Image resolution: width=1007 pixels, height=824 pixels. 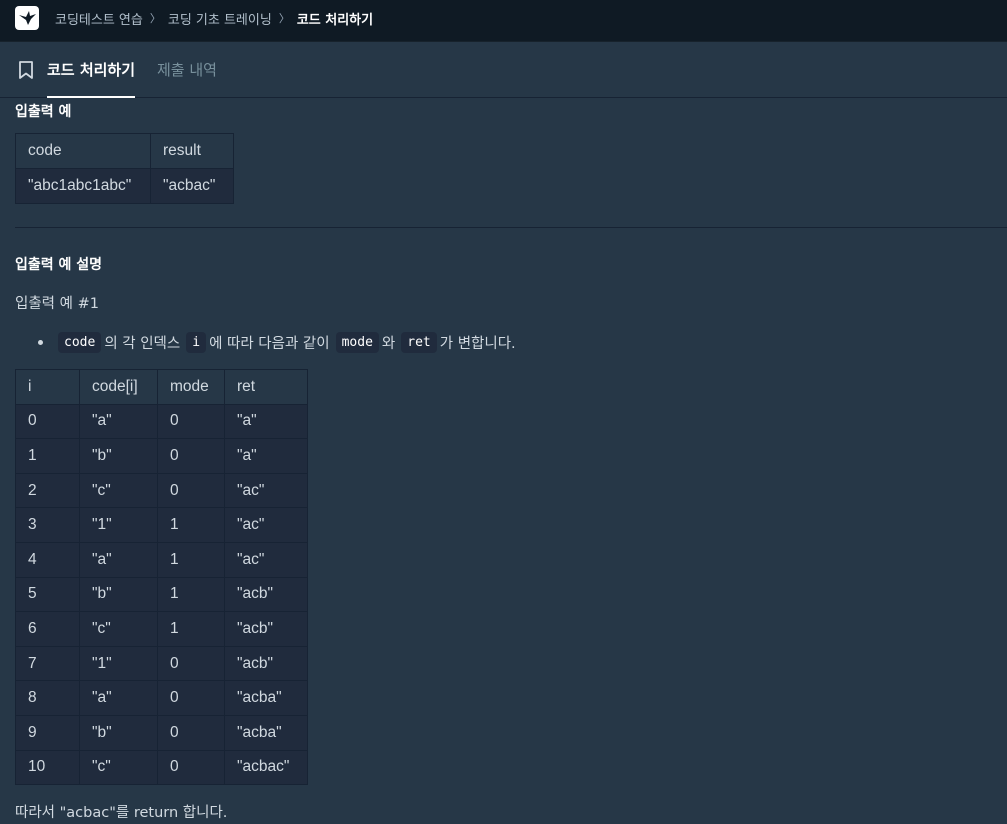 What do you see at coordinates (47, 559) in the screenshot?
I see `table-cell: 4` at bounding box center [47, 559].